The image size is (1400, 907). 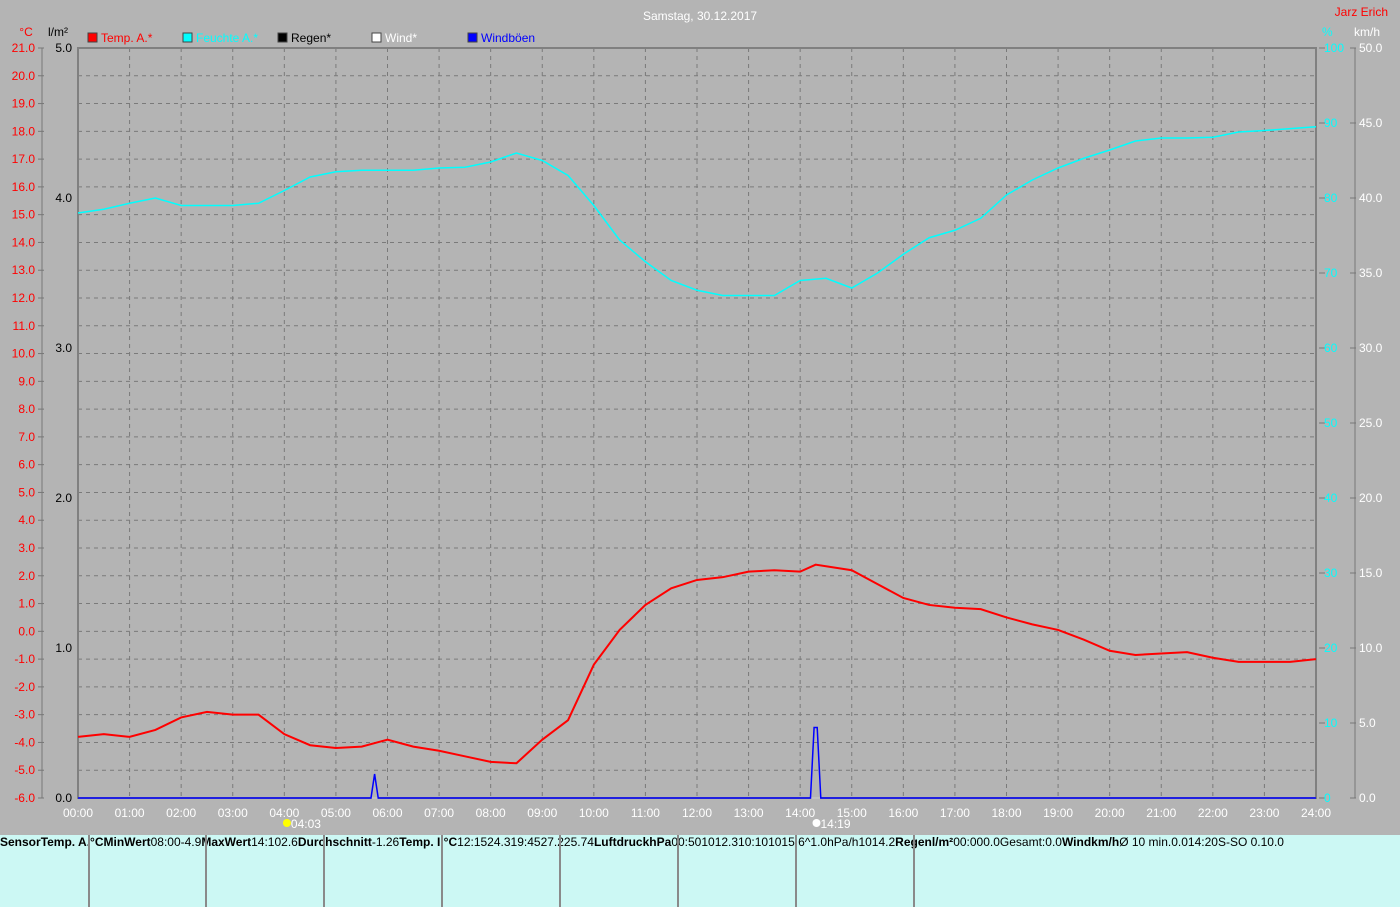 What do you see at coordinates (26, 465) in the screenshot?
I see `temp-tick-label: 6.0` at bounding box center [26, 465].